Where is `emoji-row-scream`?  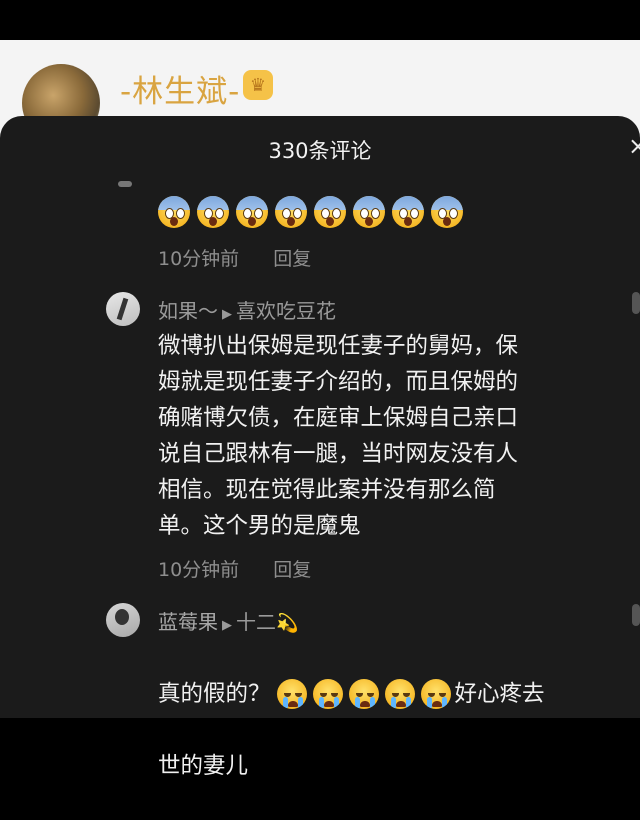
emoji-row-scream is located at coordinates (310, 212).